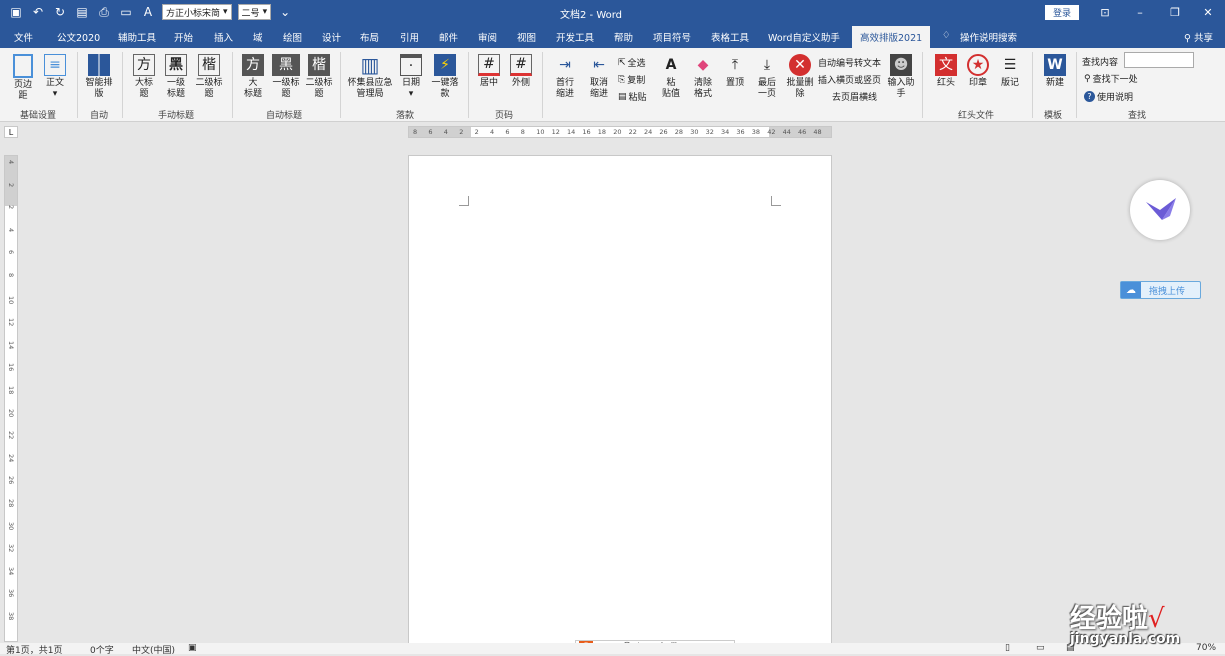 The height and width of the screenshot is (656, 1225). Describe the element at coordinates (988, 37) in the screenshot. I see `tell-me-search: 操作说明搜索` at that location.